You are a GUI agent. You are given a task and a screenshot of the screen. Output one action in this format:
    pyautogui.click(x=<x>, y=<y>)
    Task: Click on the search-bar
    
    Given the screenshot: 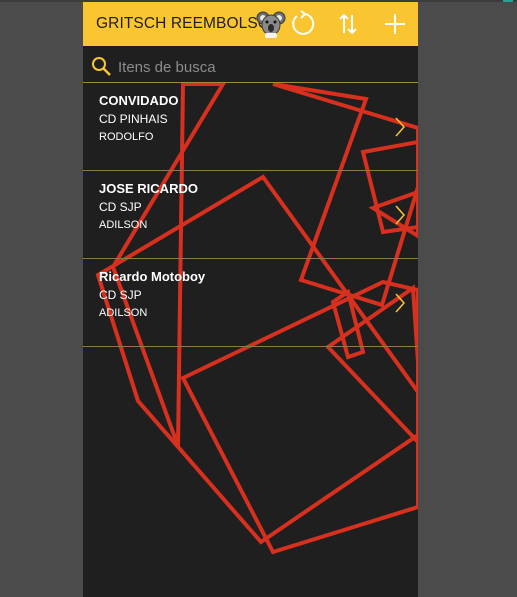 What is the action you would take?
    pyautogui.click(x=250, y=67)
    